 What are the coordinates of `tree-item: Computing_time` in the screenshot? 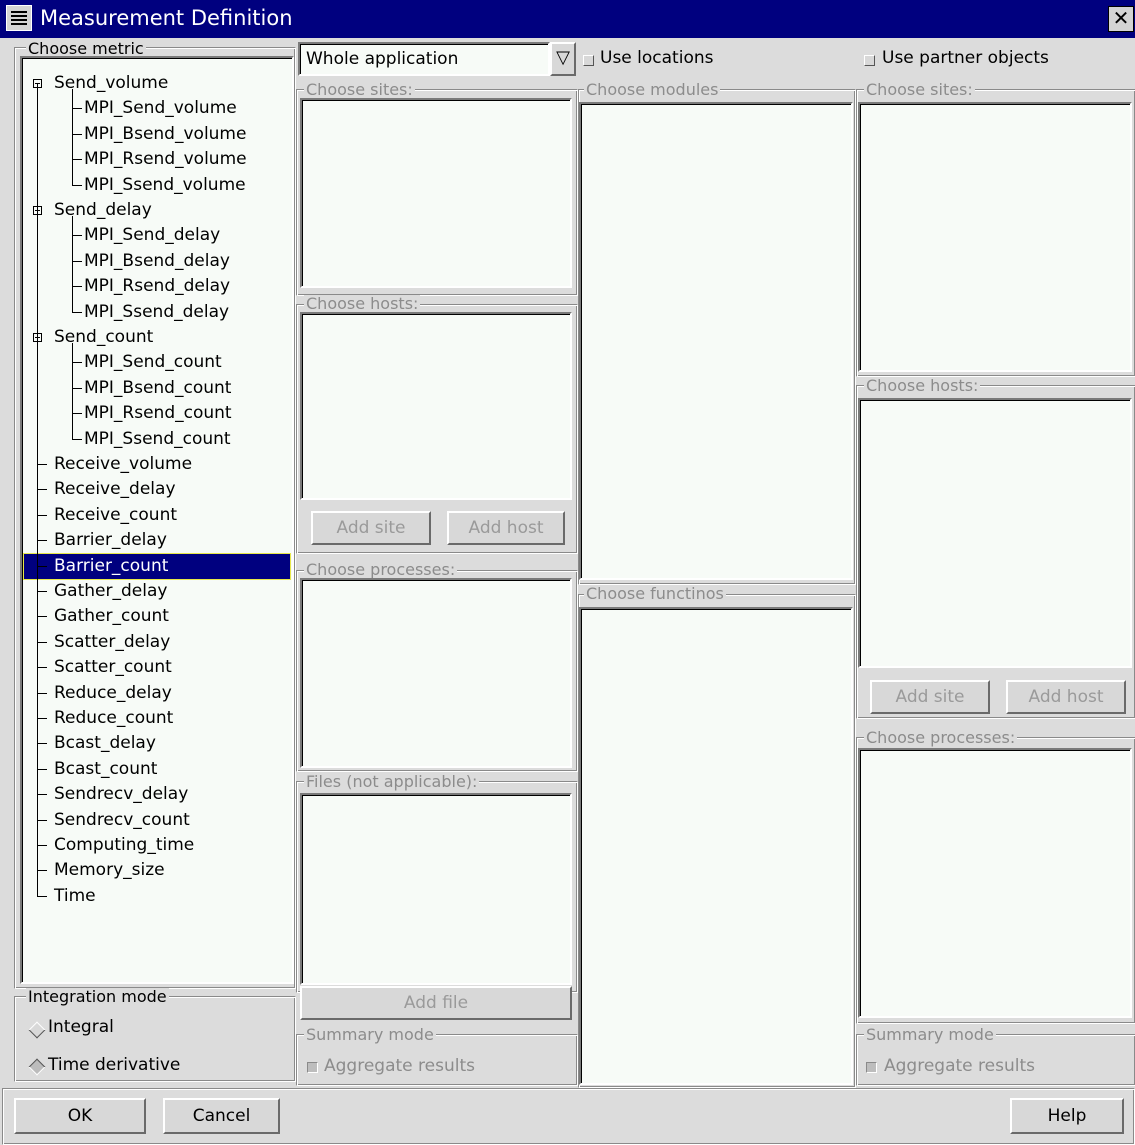 It's located at (124, 845).